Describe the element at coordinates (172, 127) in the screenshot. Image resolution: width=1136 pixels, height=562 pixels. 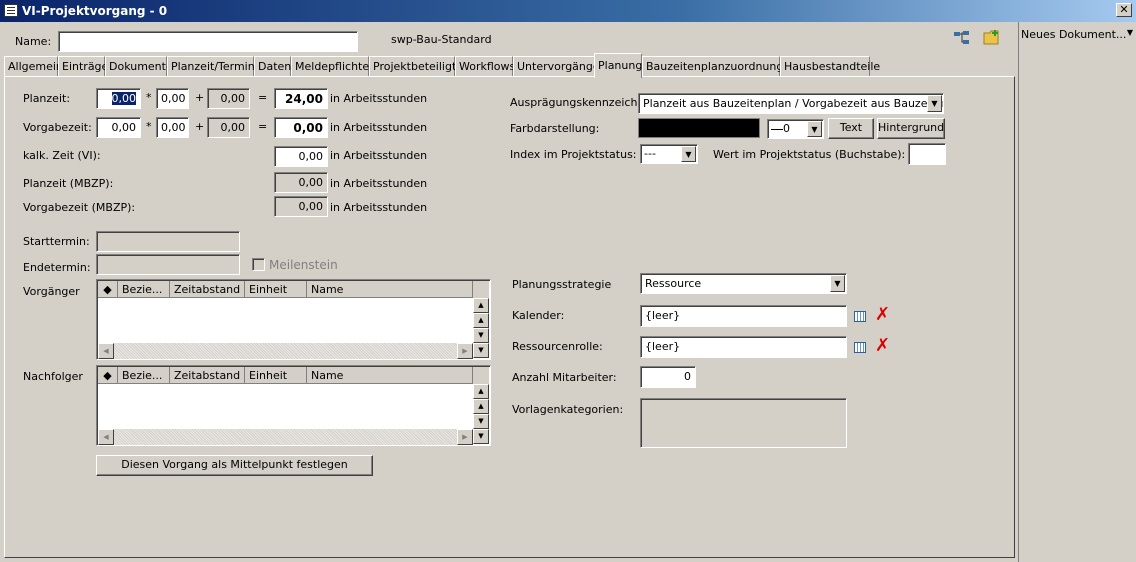
I see `vorgabezeit-b-input: 0,00` at that location.